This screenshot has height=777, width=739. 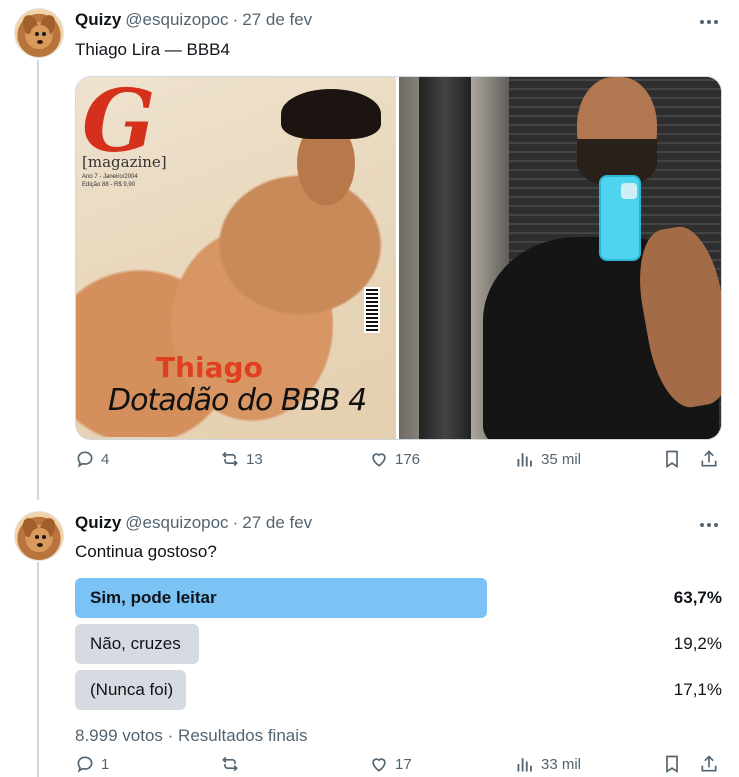 I want to click on poll-option-label: (Nunca foi), so click(x=132, y=689).